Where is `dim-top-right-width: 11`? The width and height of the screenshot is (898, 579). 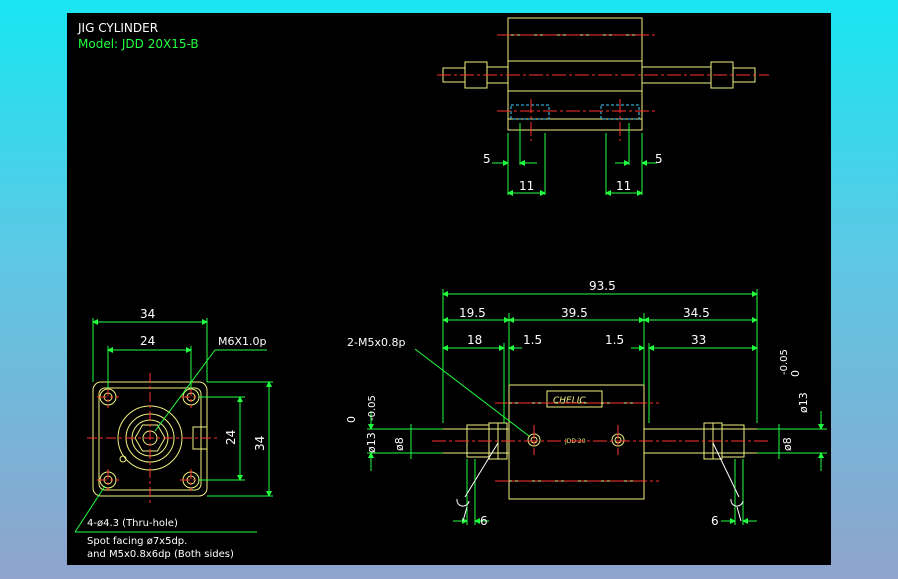 dim-top-right-width: 11 is located at coordinates (623, 186).